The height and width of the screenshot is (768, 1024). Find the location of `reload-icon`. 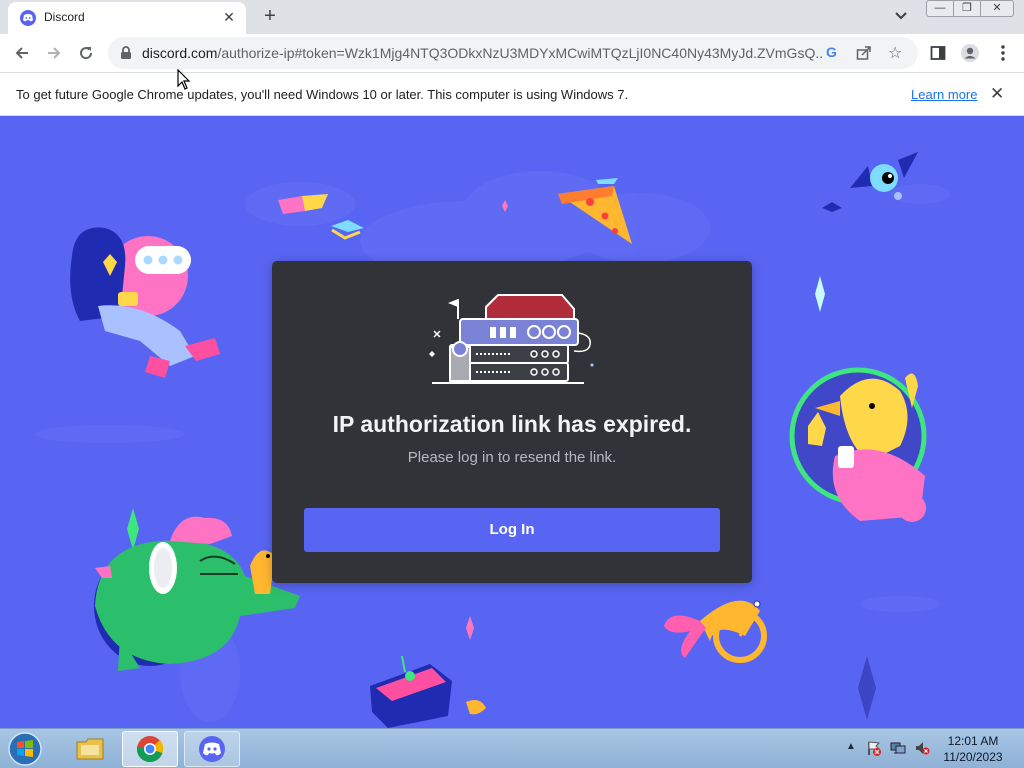

reload-icon is located at coordinates (86, 53).